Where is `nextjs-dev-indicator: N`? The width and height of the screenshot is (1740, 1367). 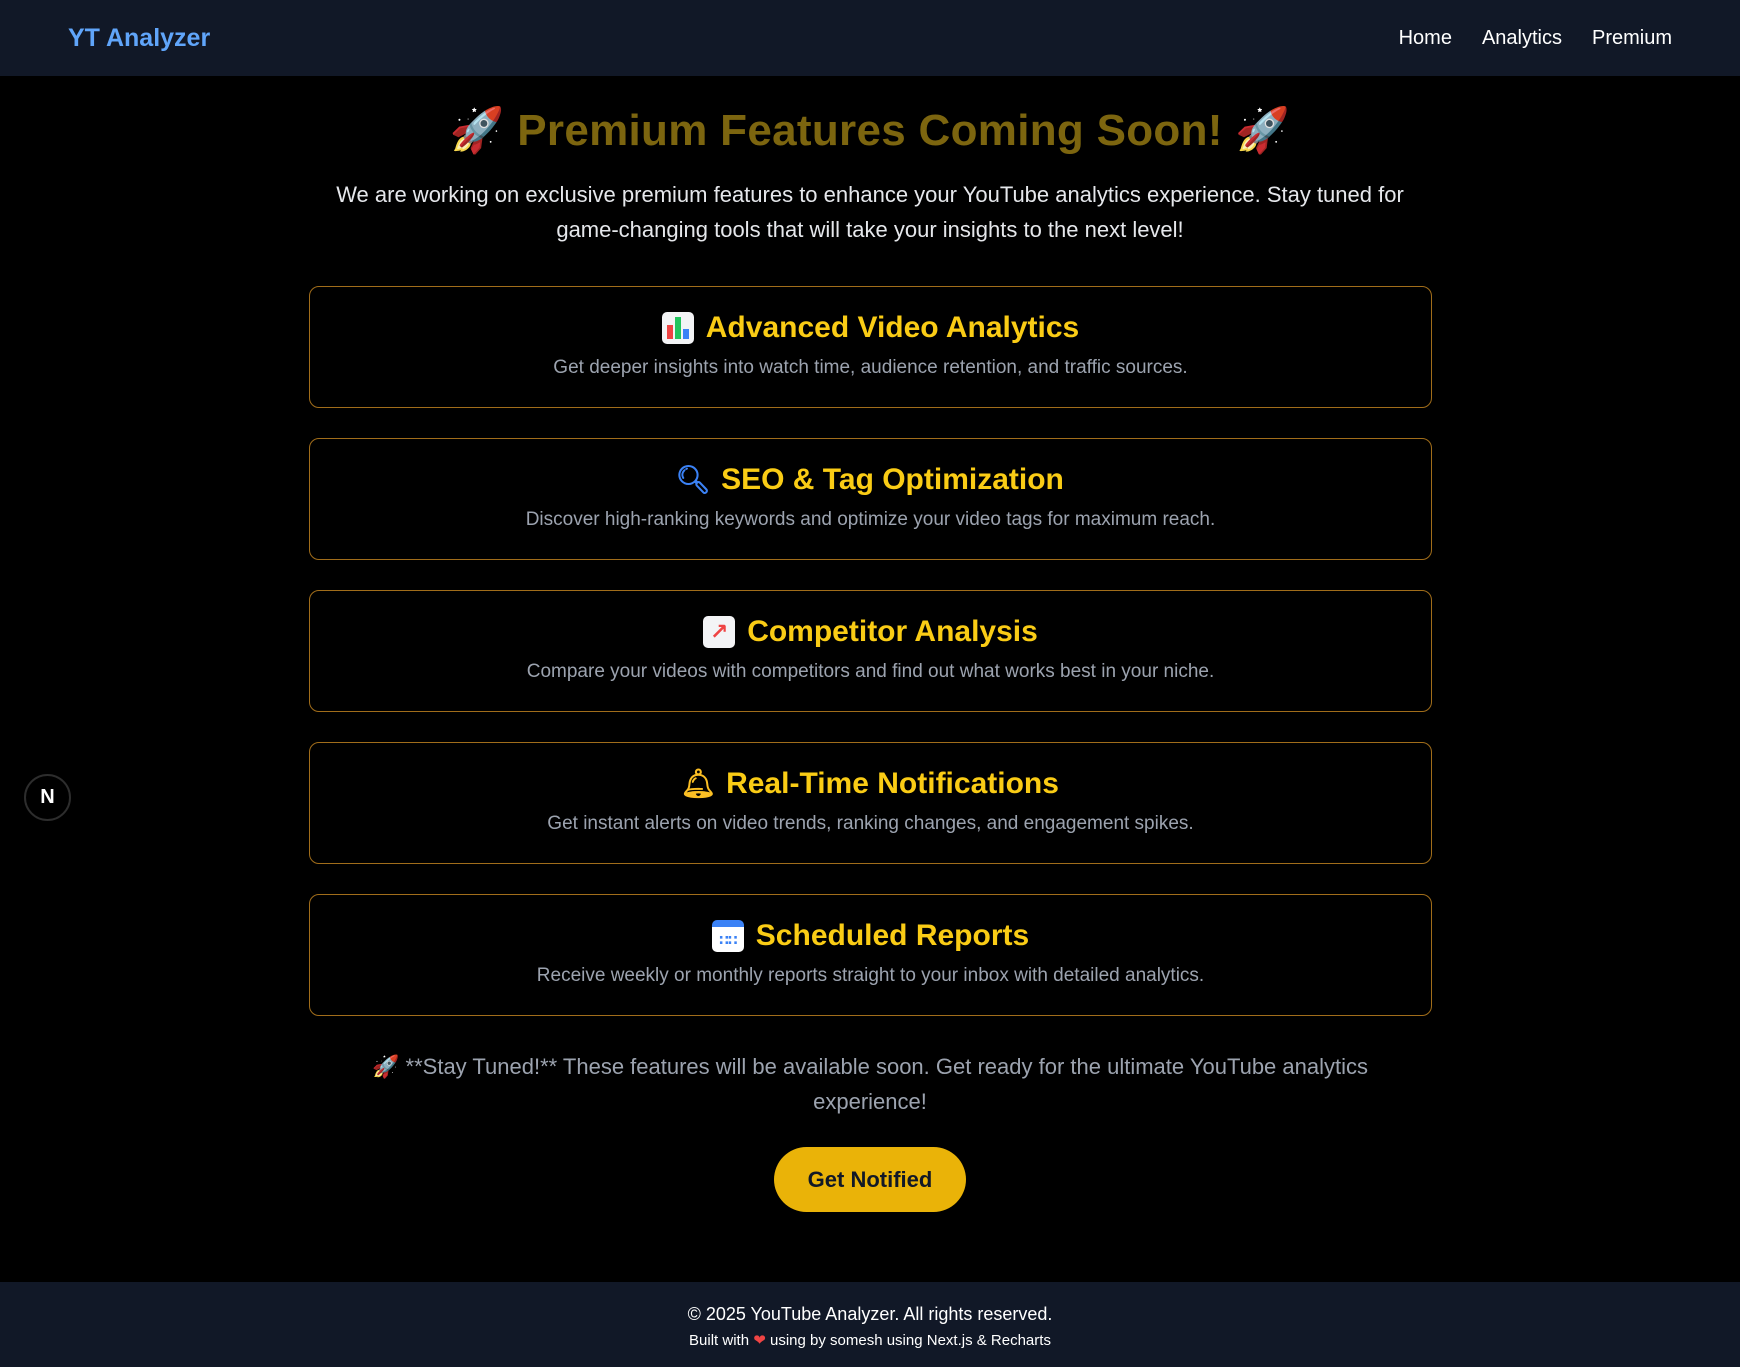
nextjs-dev-indicator: N is located at coordinates (47, 797).